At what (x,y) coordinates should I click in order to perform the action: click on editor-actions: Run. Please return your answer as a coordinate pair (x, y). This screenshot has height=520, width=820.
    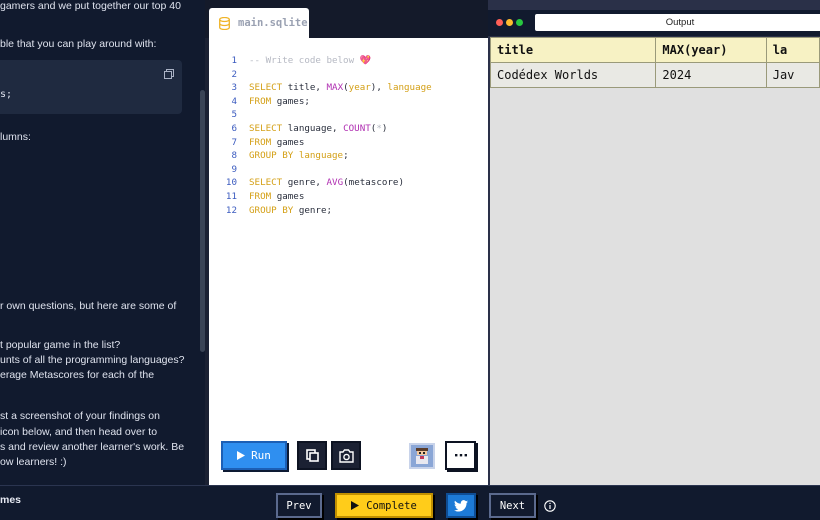
    Looking at the image, I should click on (348, 456).